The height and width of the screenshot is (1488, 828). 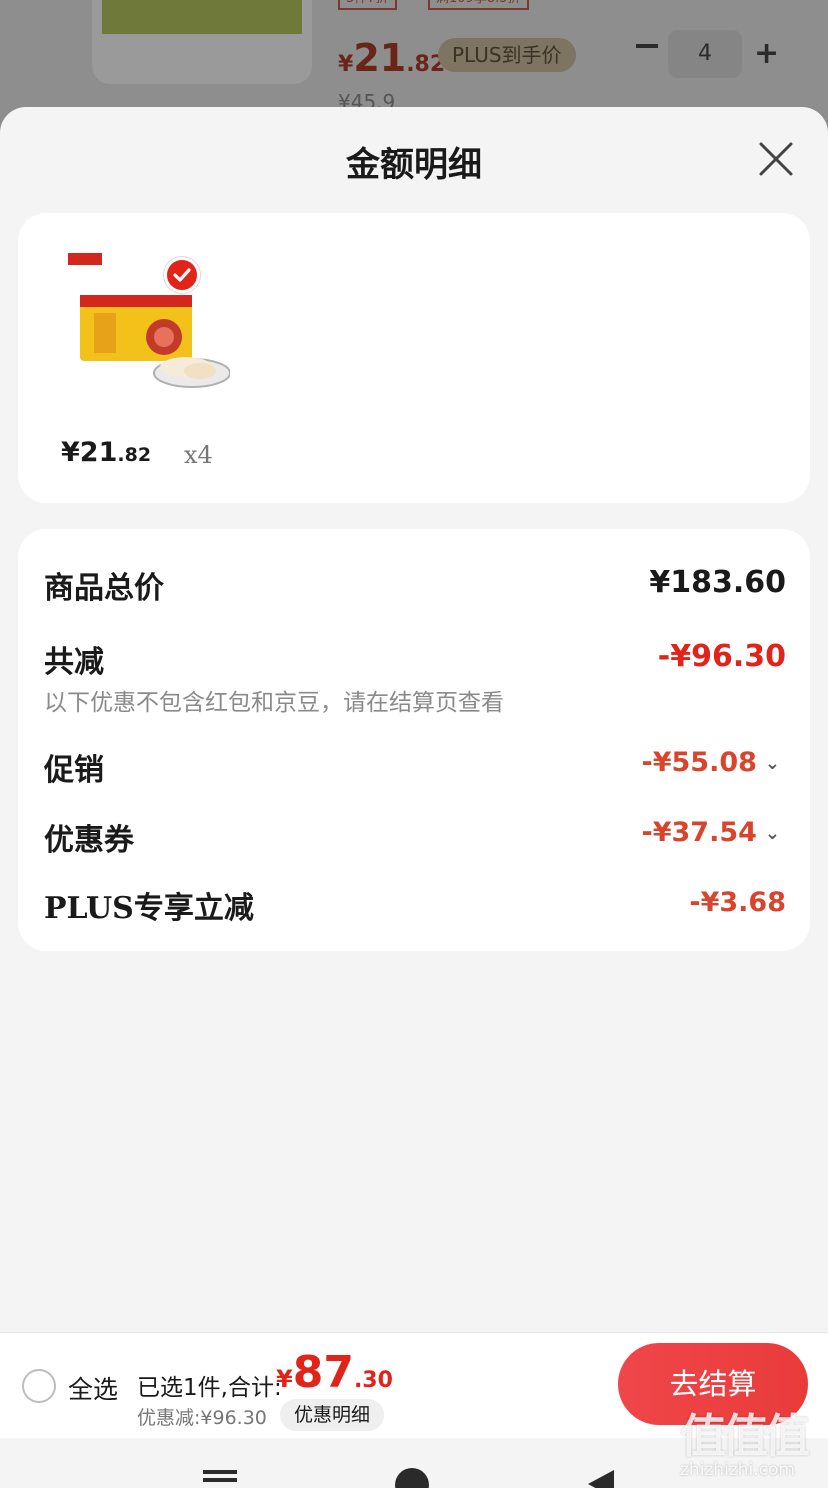 I want to click on background-plus-icon: +, so click(x=767, y=53).